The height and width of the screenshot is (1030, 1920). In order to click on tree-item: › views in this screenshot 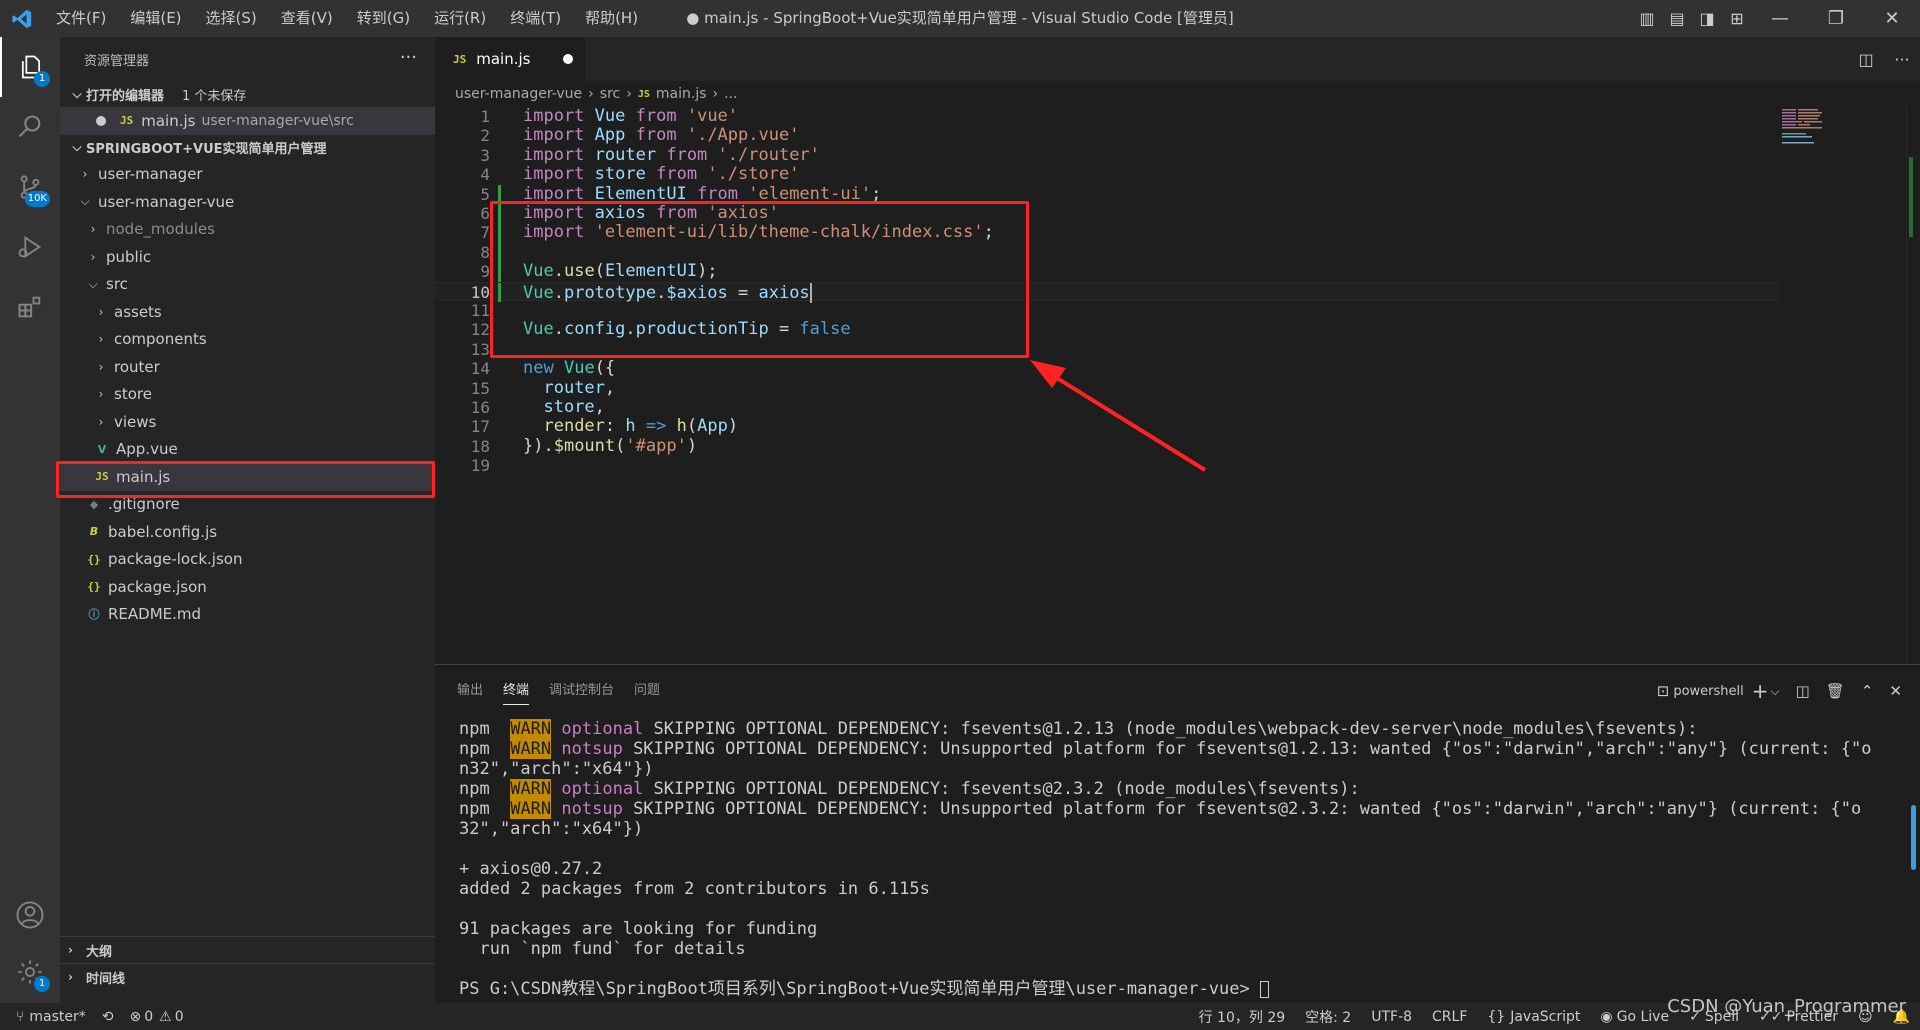, I will do `click(247, 422)`.